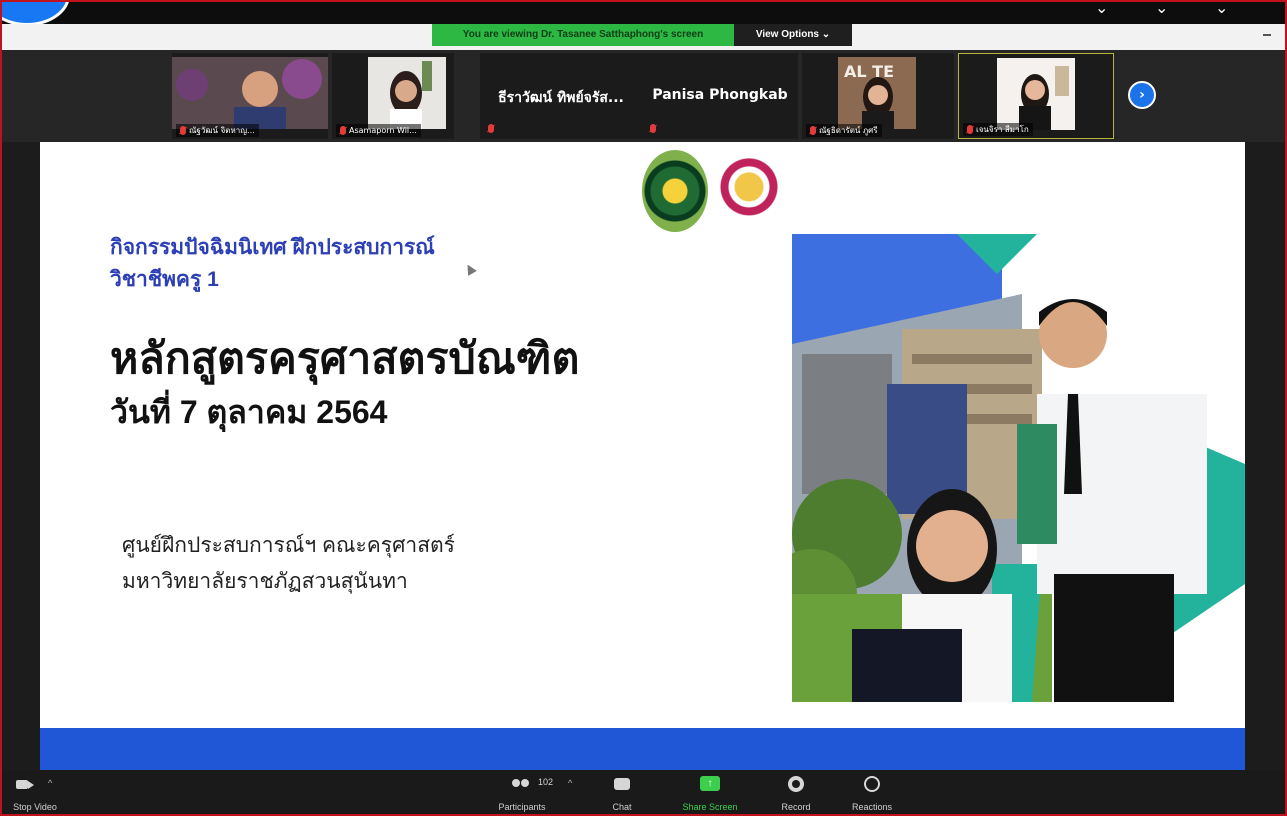  What do you see at coordinates (998, 129) in the screenshot?
I see `participant-name-tag: เจนจิรา สีมาโก` at bounding box center [998, 129].